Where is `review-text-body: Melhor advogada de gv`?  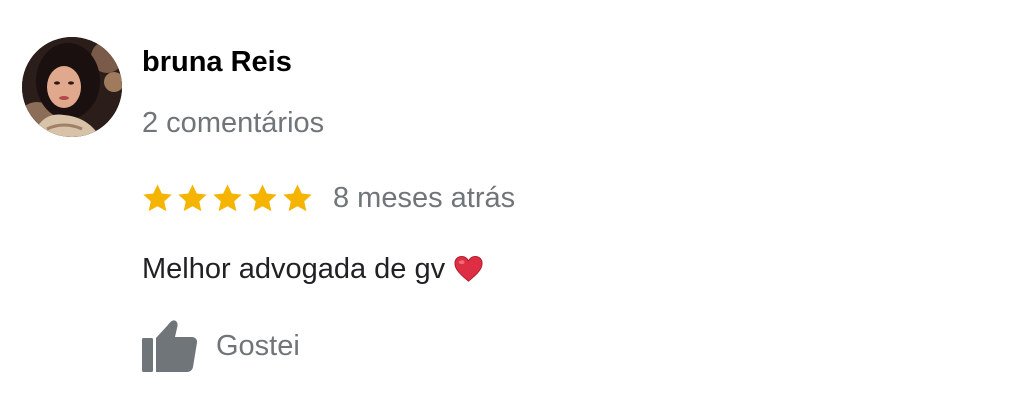 review-text-body: Melhor advogada de gv is located at coordinates (294, 269).